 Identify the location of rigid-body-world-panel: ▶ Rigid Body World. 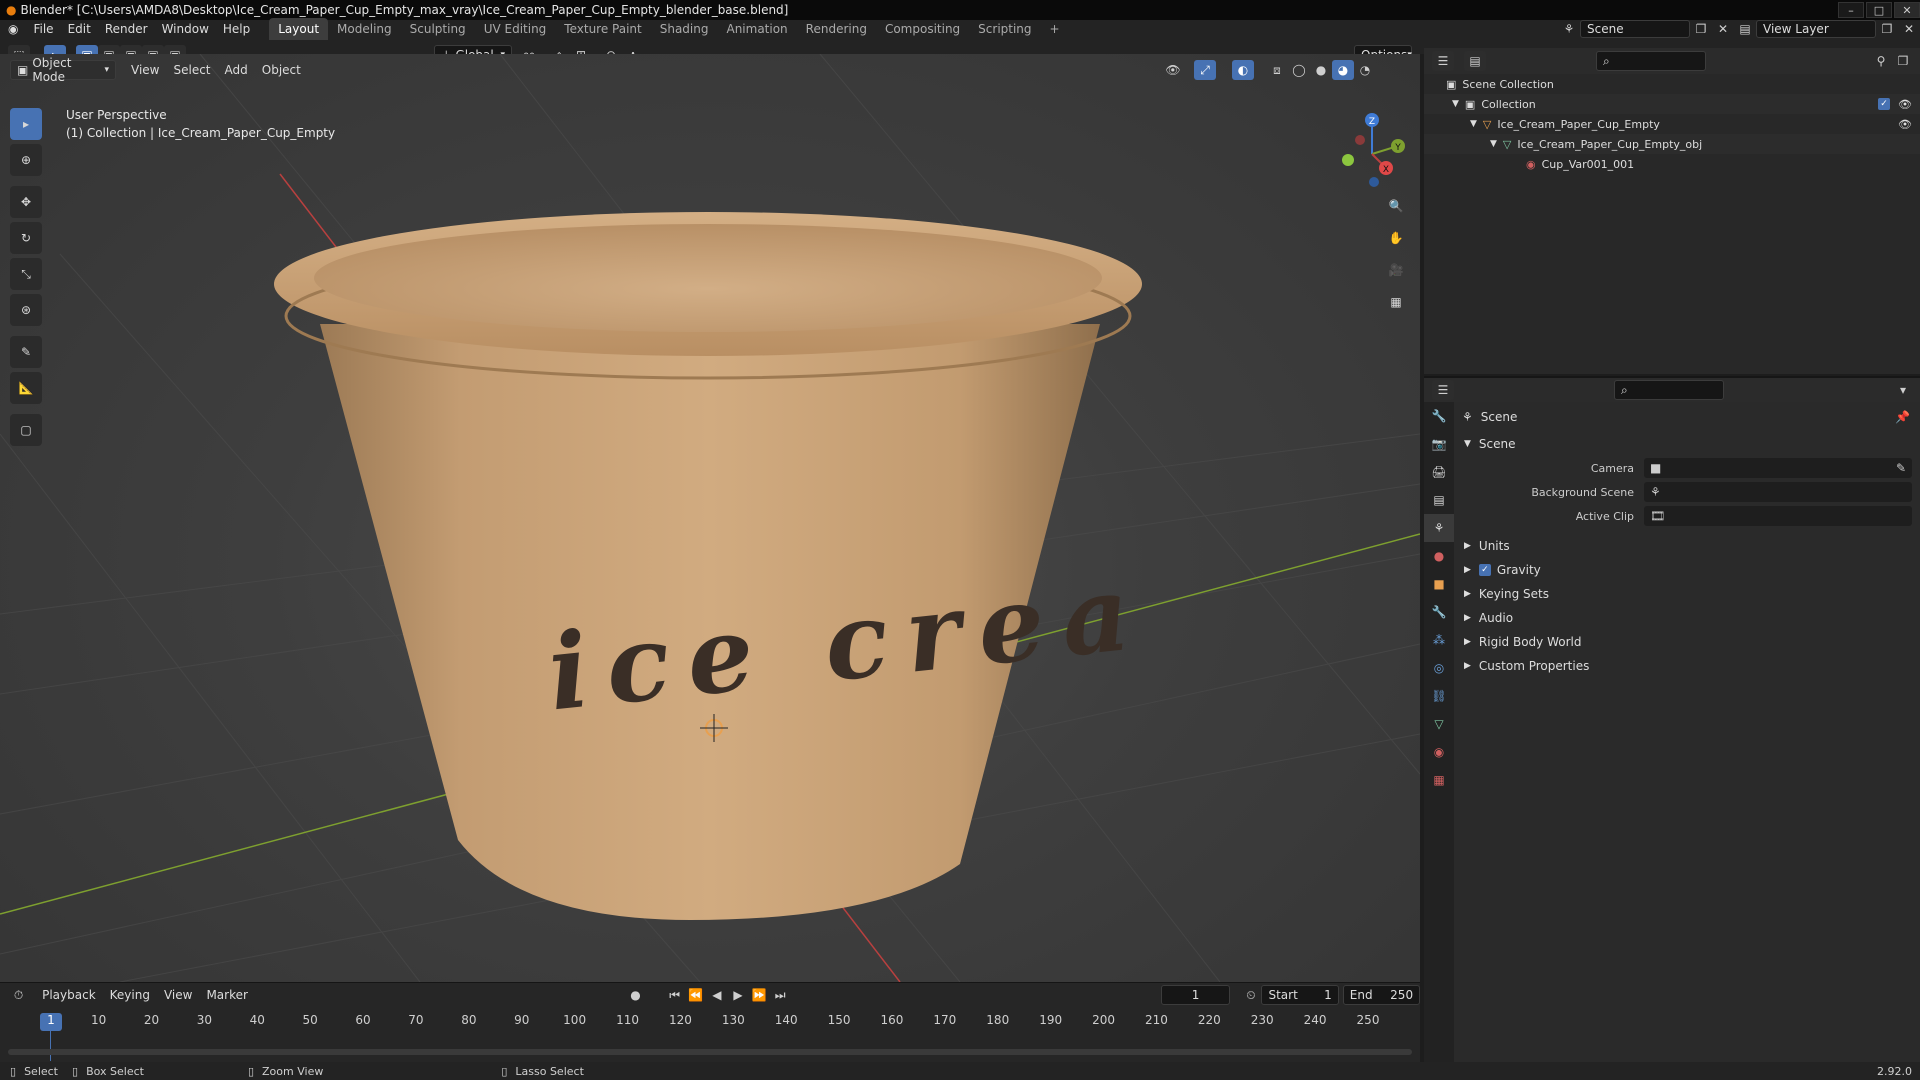
(1687, 642).